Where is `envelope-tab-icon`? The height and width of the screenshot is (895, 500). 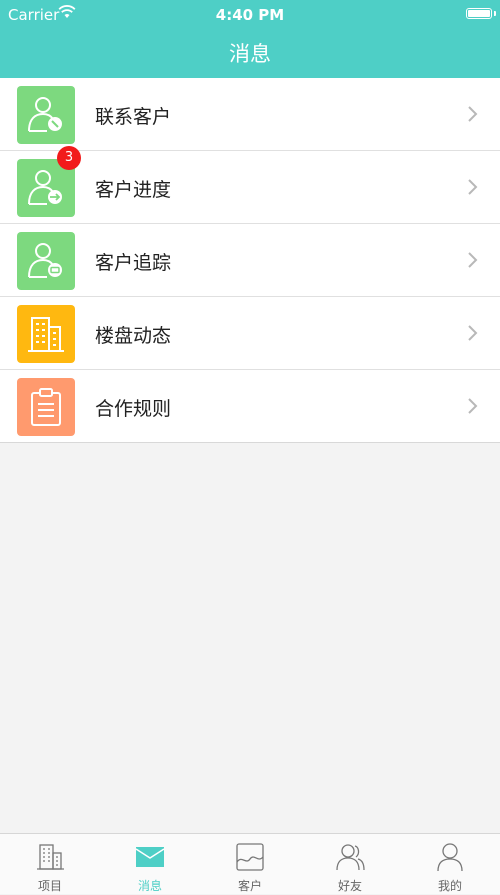 envelope-tab-icon is located at coordinates (150, 857).